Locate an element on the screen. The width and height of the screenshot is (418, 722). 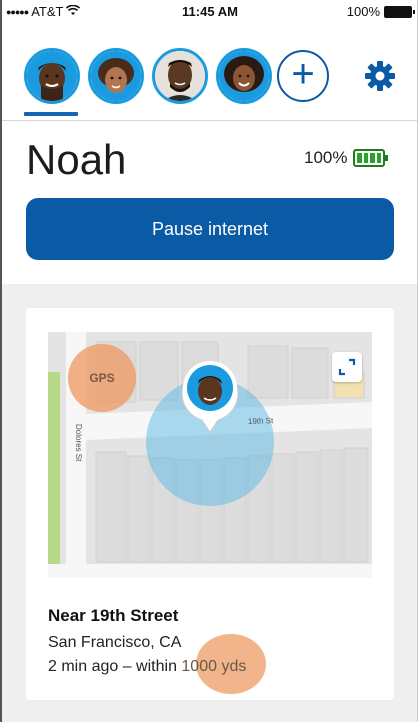
profile-name: Noah is located at coordinates (76, 159).